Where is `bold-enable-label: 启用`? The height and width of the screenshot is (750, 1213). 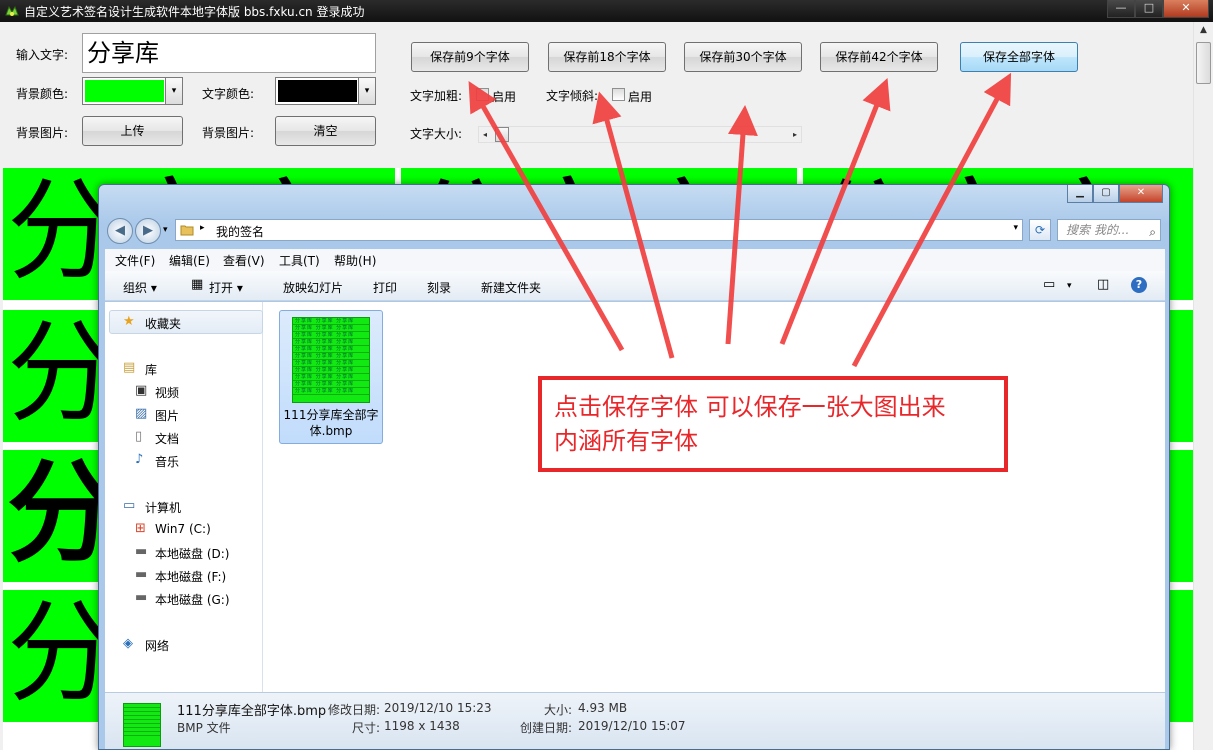
bold-enable-label: 启用 is located at coordinates (504, 97).